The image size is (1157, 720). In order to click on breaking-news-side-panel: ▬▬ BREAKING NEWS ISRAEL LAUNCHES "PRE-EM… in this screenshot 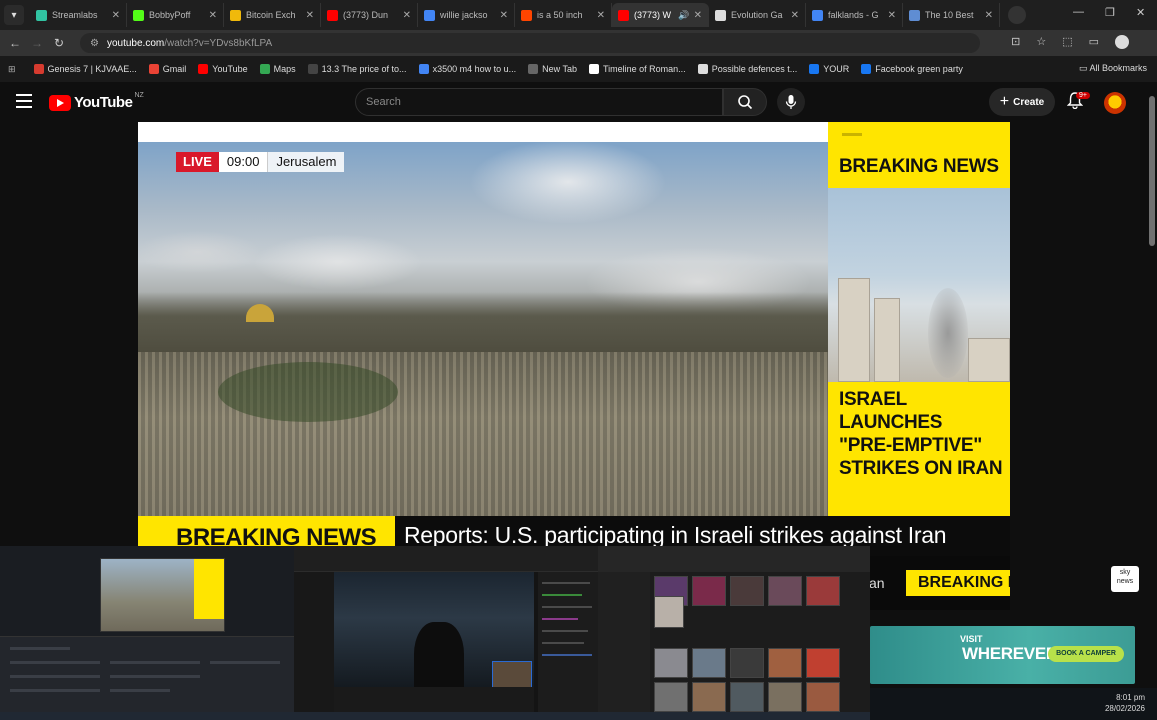, I will do `click(919, 319)`.